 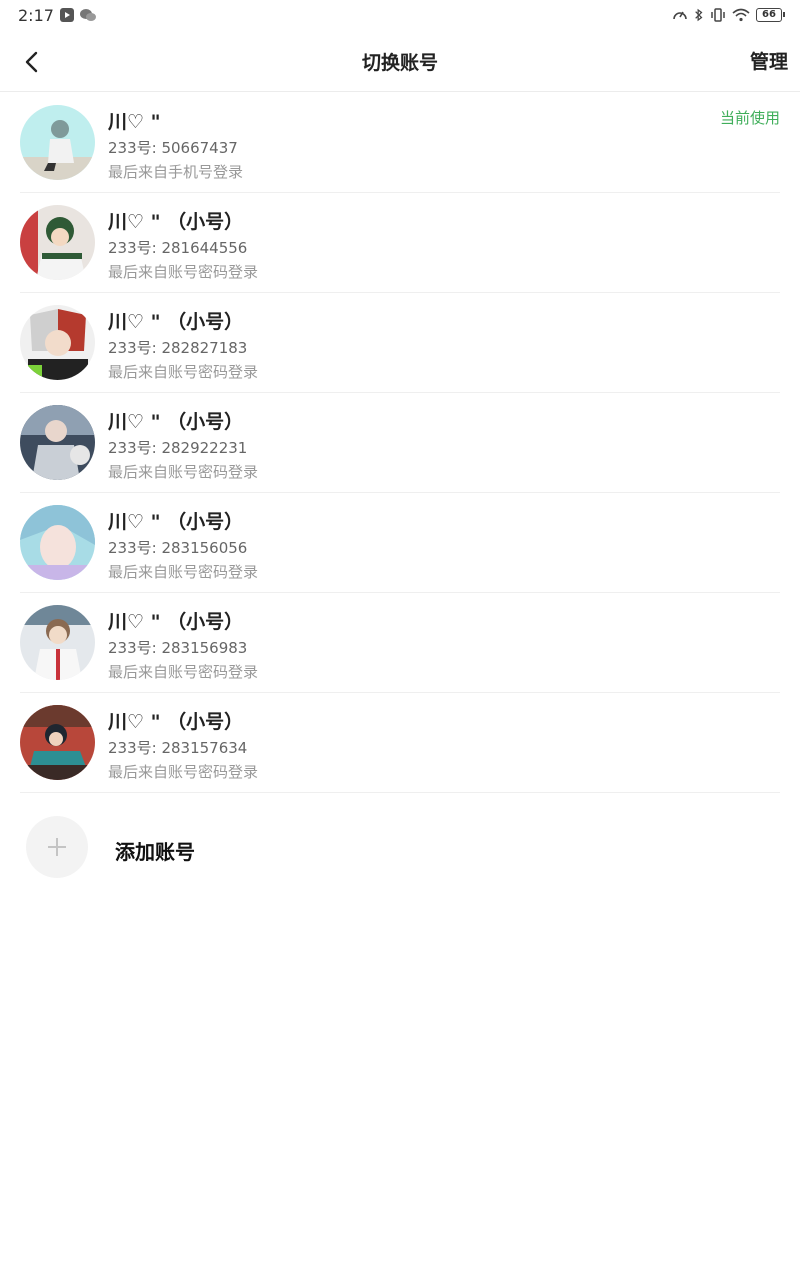 What do you see at coordinates (400, 143) in the screenshot?
I see `account-item: 川♡ " 233号: 50667437 最后来自手机号登录 当前使用` at bounding box center [400, 143].